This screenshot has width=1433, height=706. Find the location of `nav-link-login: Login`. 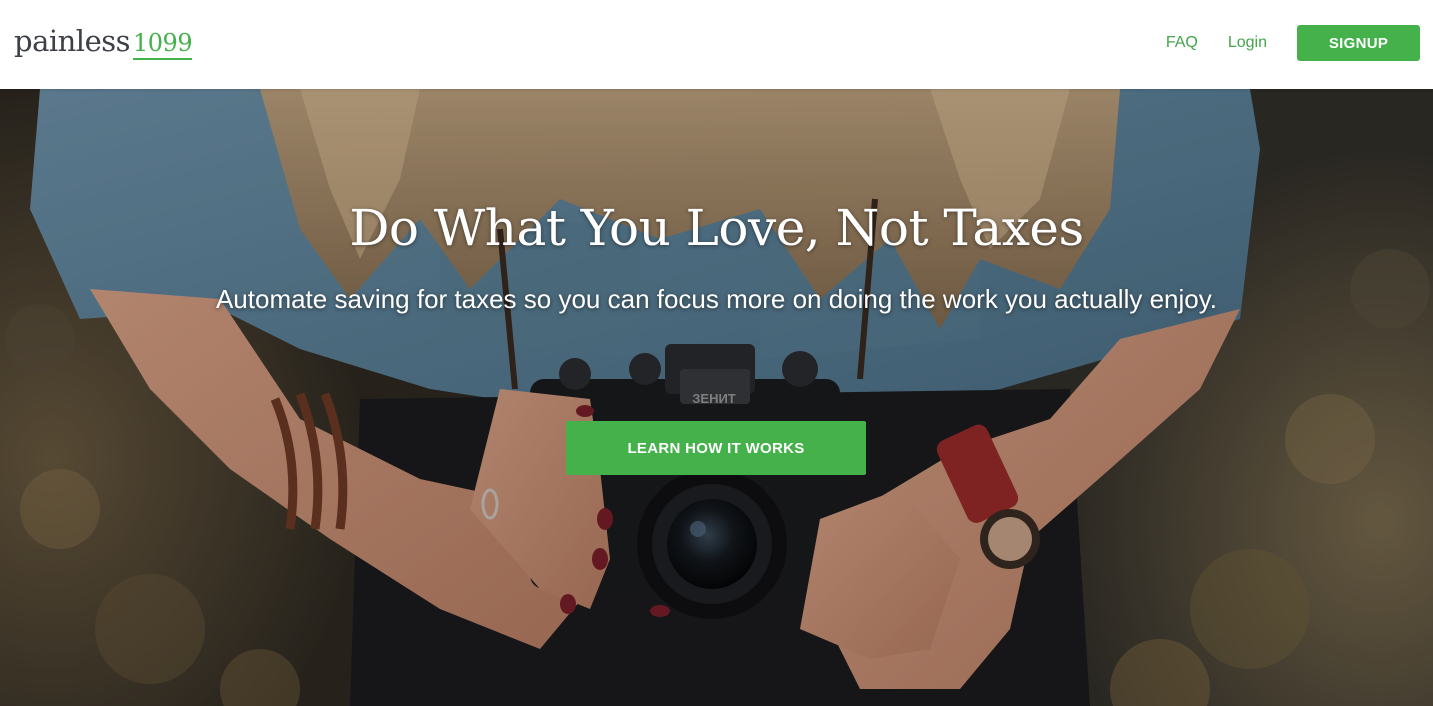

nav-link-login: Login is located at coordinates (1247, 43).